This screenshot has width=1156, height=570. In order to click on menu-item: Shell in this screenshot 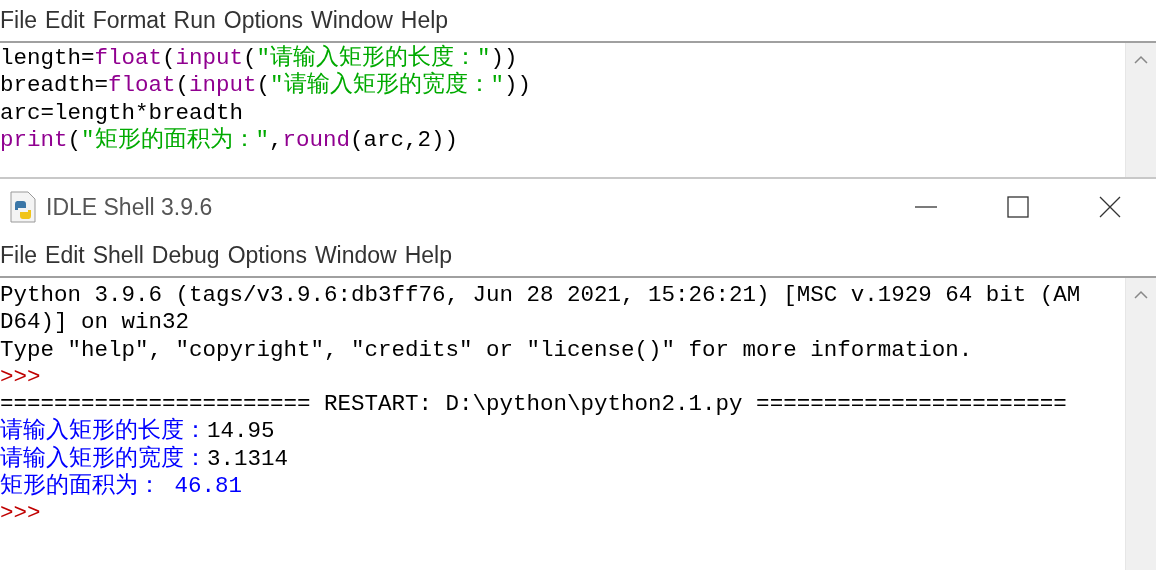, I will do `click(122, 255)`.